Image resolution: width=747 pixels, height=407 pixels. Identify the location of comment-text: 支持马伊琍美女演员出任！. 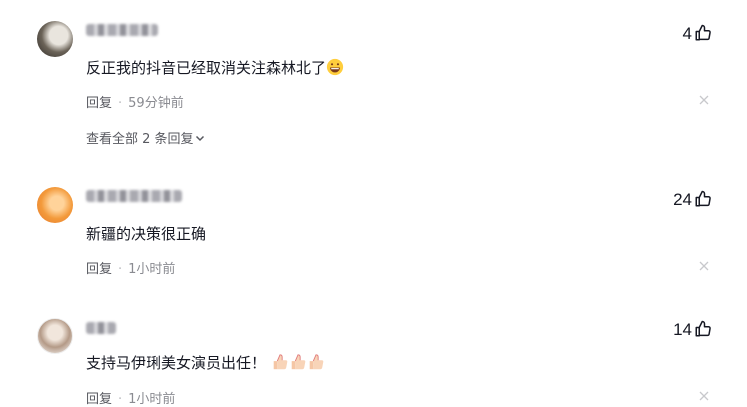
(205, 362).